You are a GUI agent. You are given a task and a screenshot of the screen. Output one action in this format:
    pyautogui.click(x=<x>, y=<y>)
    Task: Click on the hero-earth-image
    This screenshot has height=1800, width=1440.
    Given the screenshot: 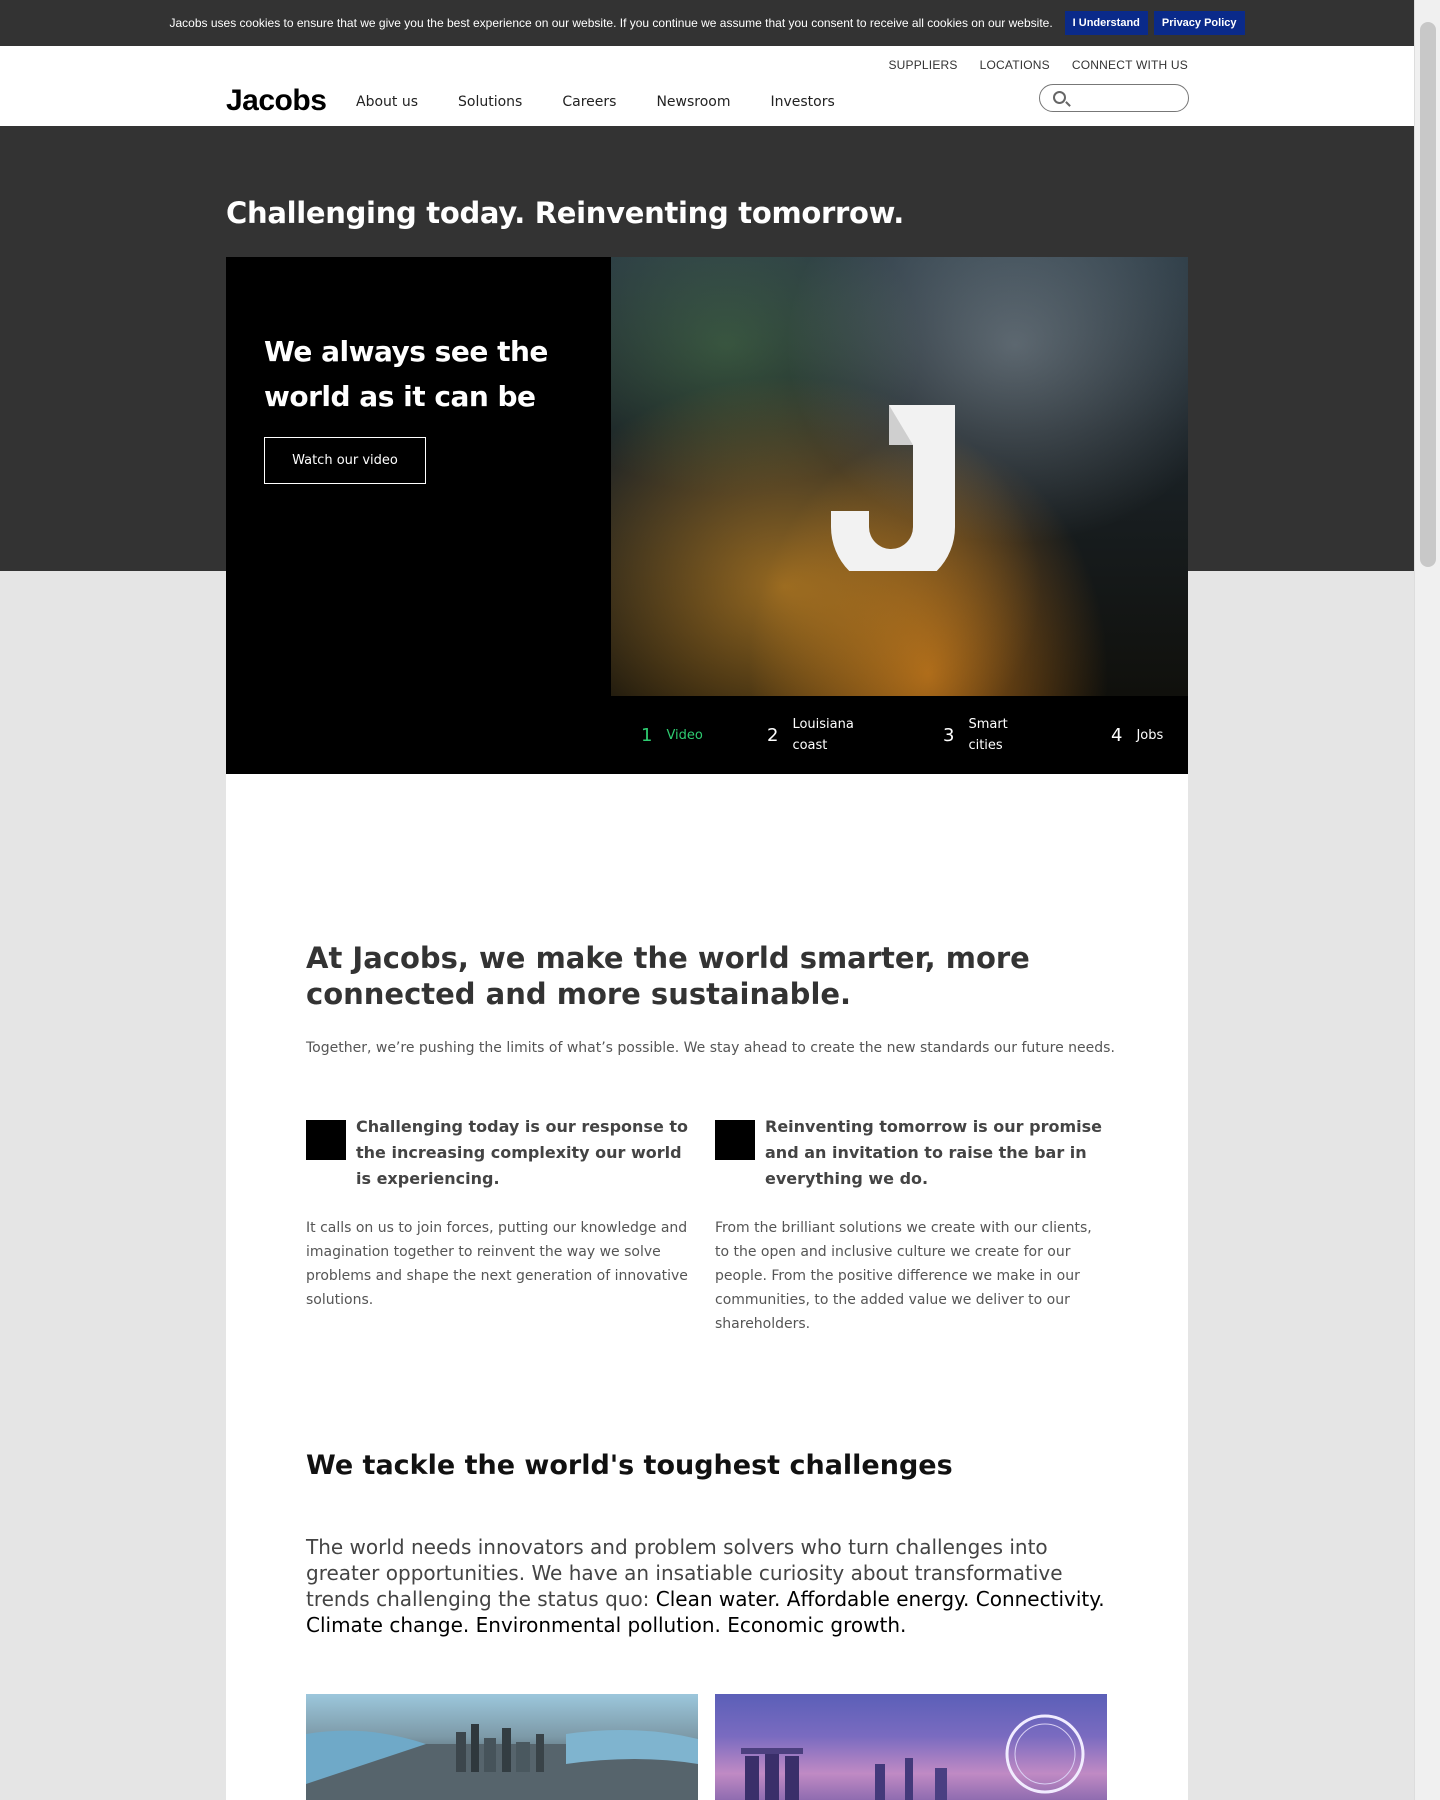 What is the action you would take?
    pyautogui.click(x=899, y=476)
    